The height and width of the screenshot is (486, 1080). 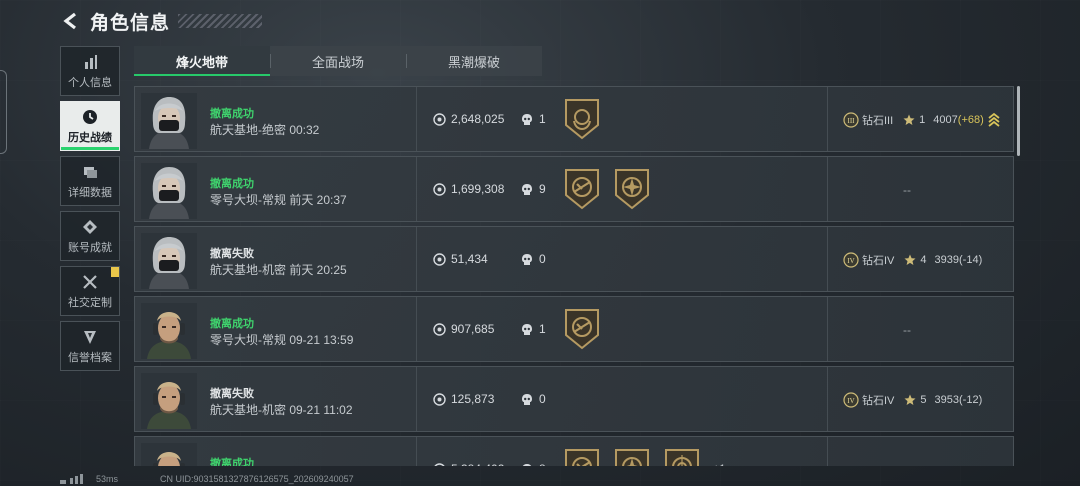 What do you see at coordinates (923, 400) in the screenshot?
I see `star-count: 5` at bounding box center [923, 400].